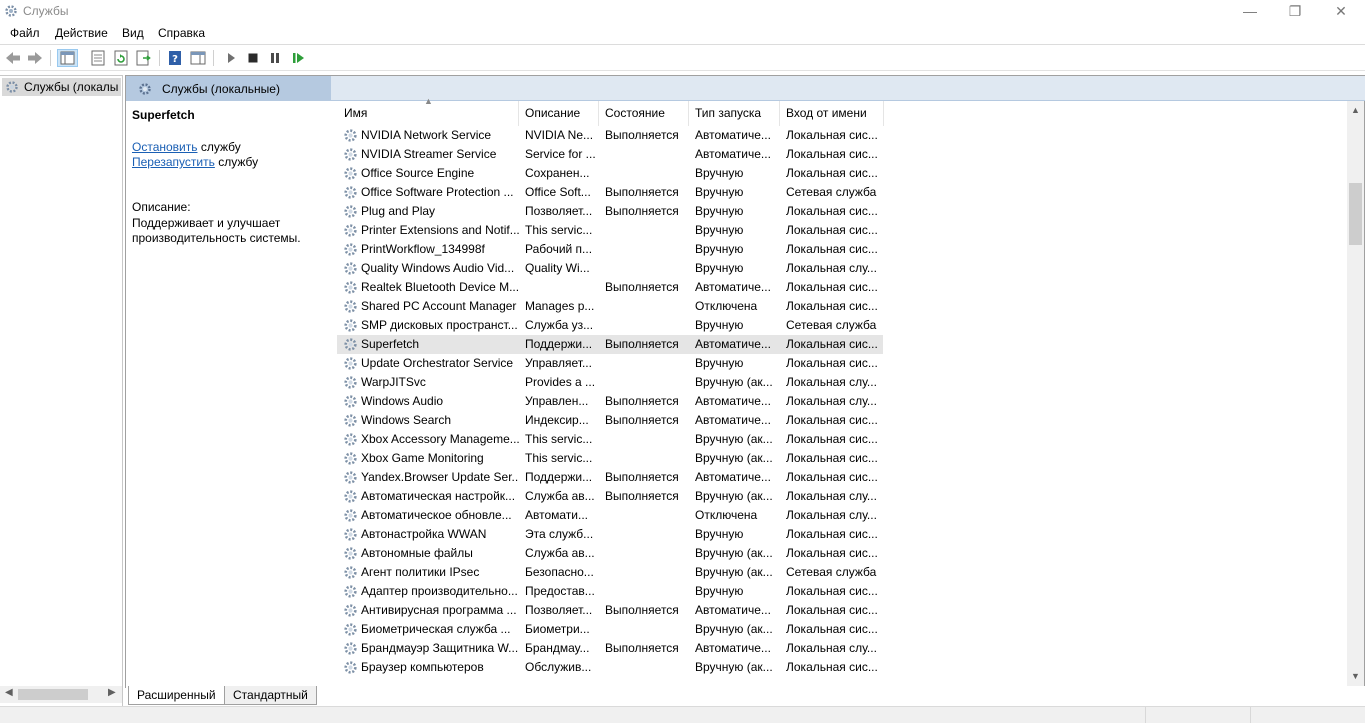 This screenshot has height=723, width=1365. Describe the element at coordinates (165, 147) in the screenshot. I see `stop-service-link: Остановить` at that location.